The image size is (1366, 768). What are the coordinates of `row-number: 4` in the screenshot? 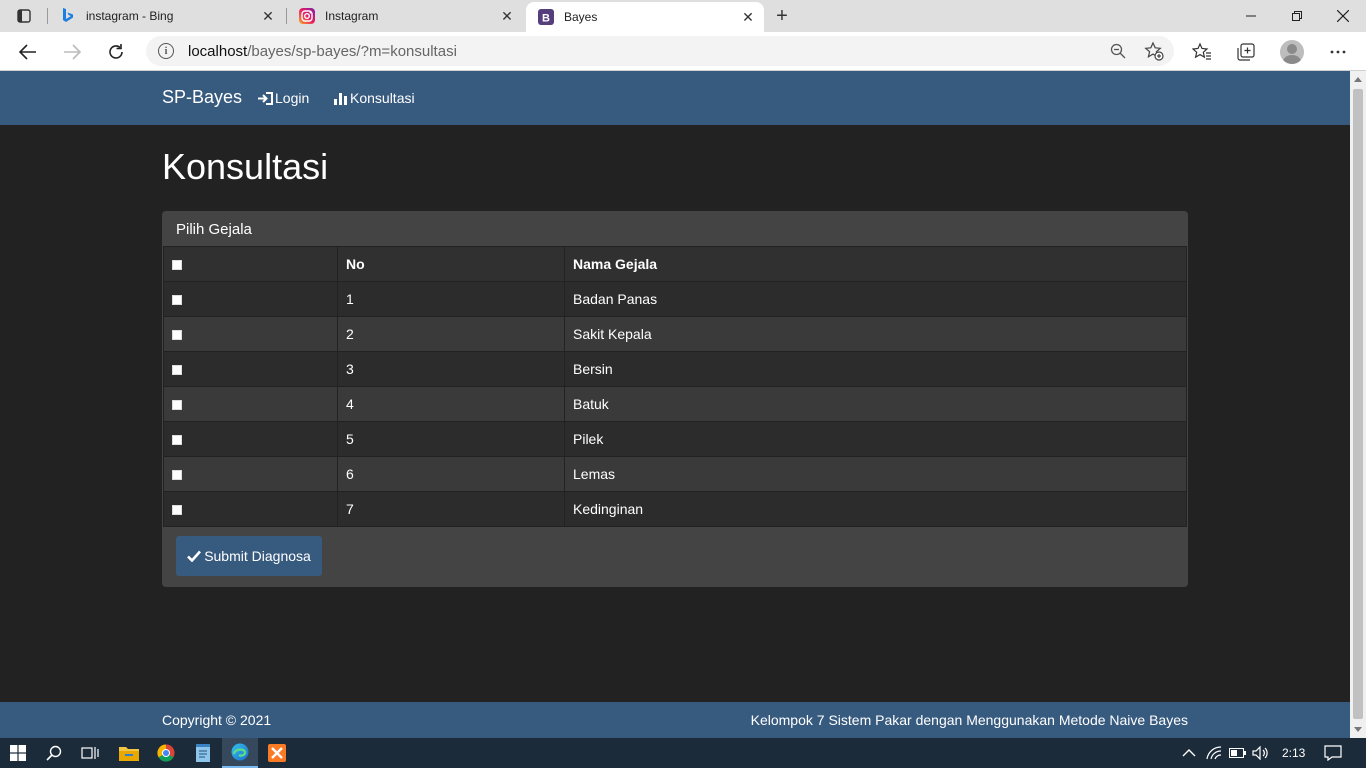 It's located at (451, 404).